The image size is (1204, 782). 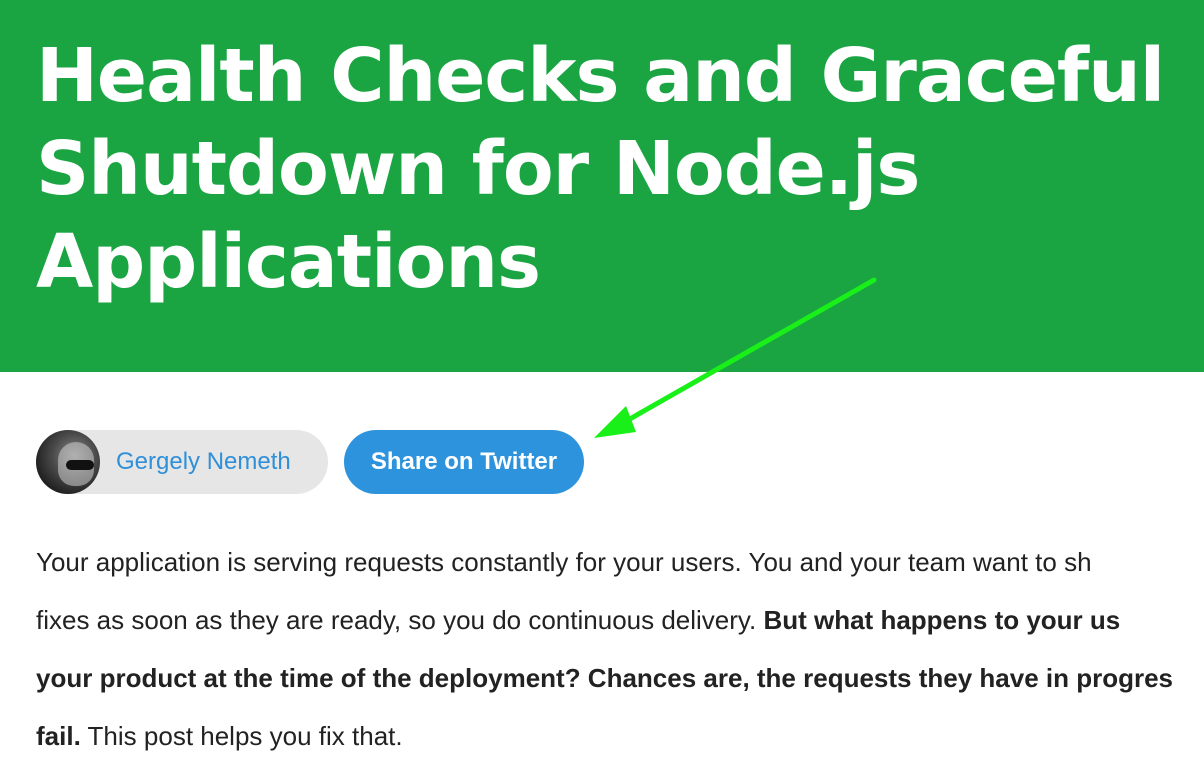 I want to click on arrow-shaft, so click(x=744, y=354).